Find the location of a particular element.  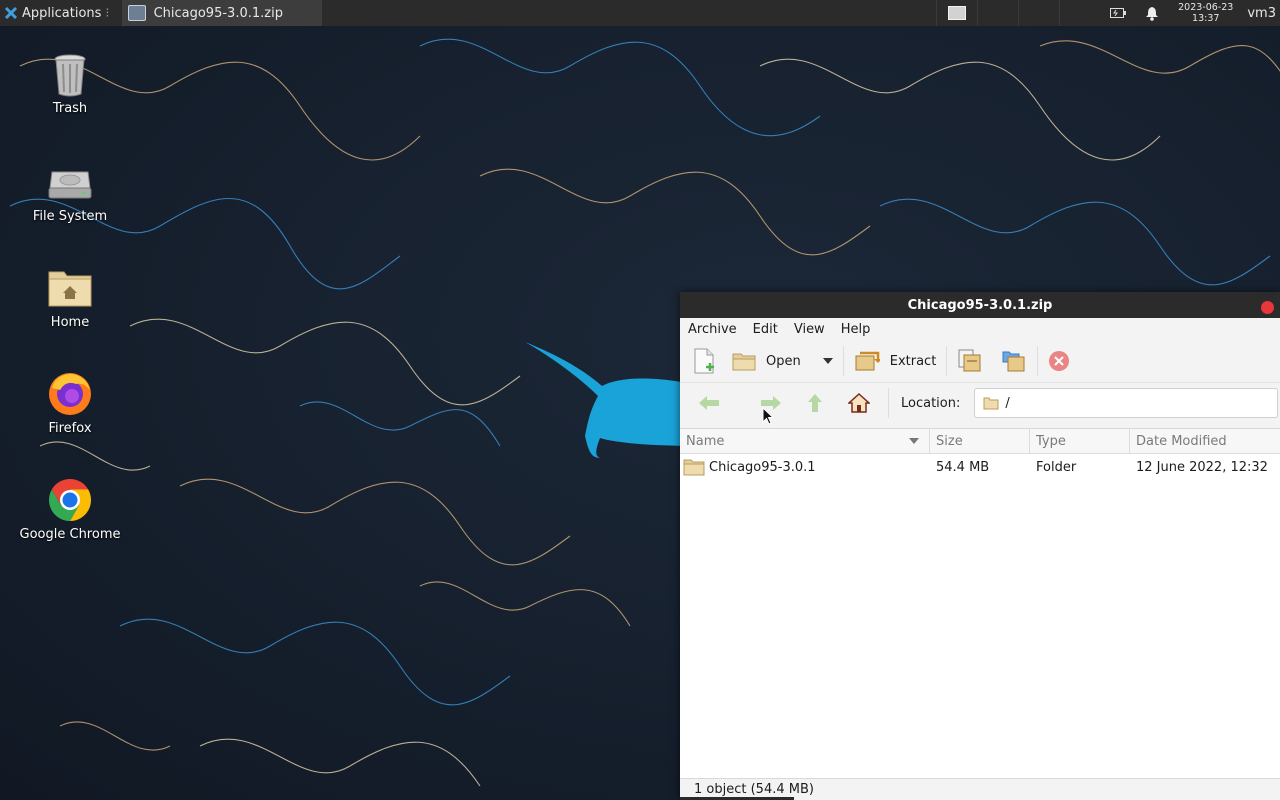

stop-button is located at coordinates (1059, 361).